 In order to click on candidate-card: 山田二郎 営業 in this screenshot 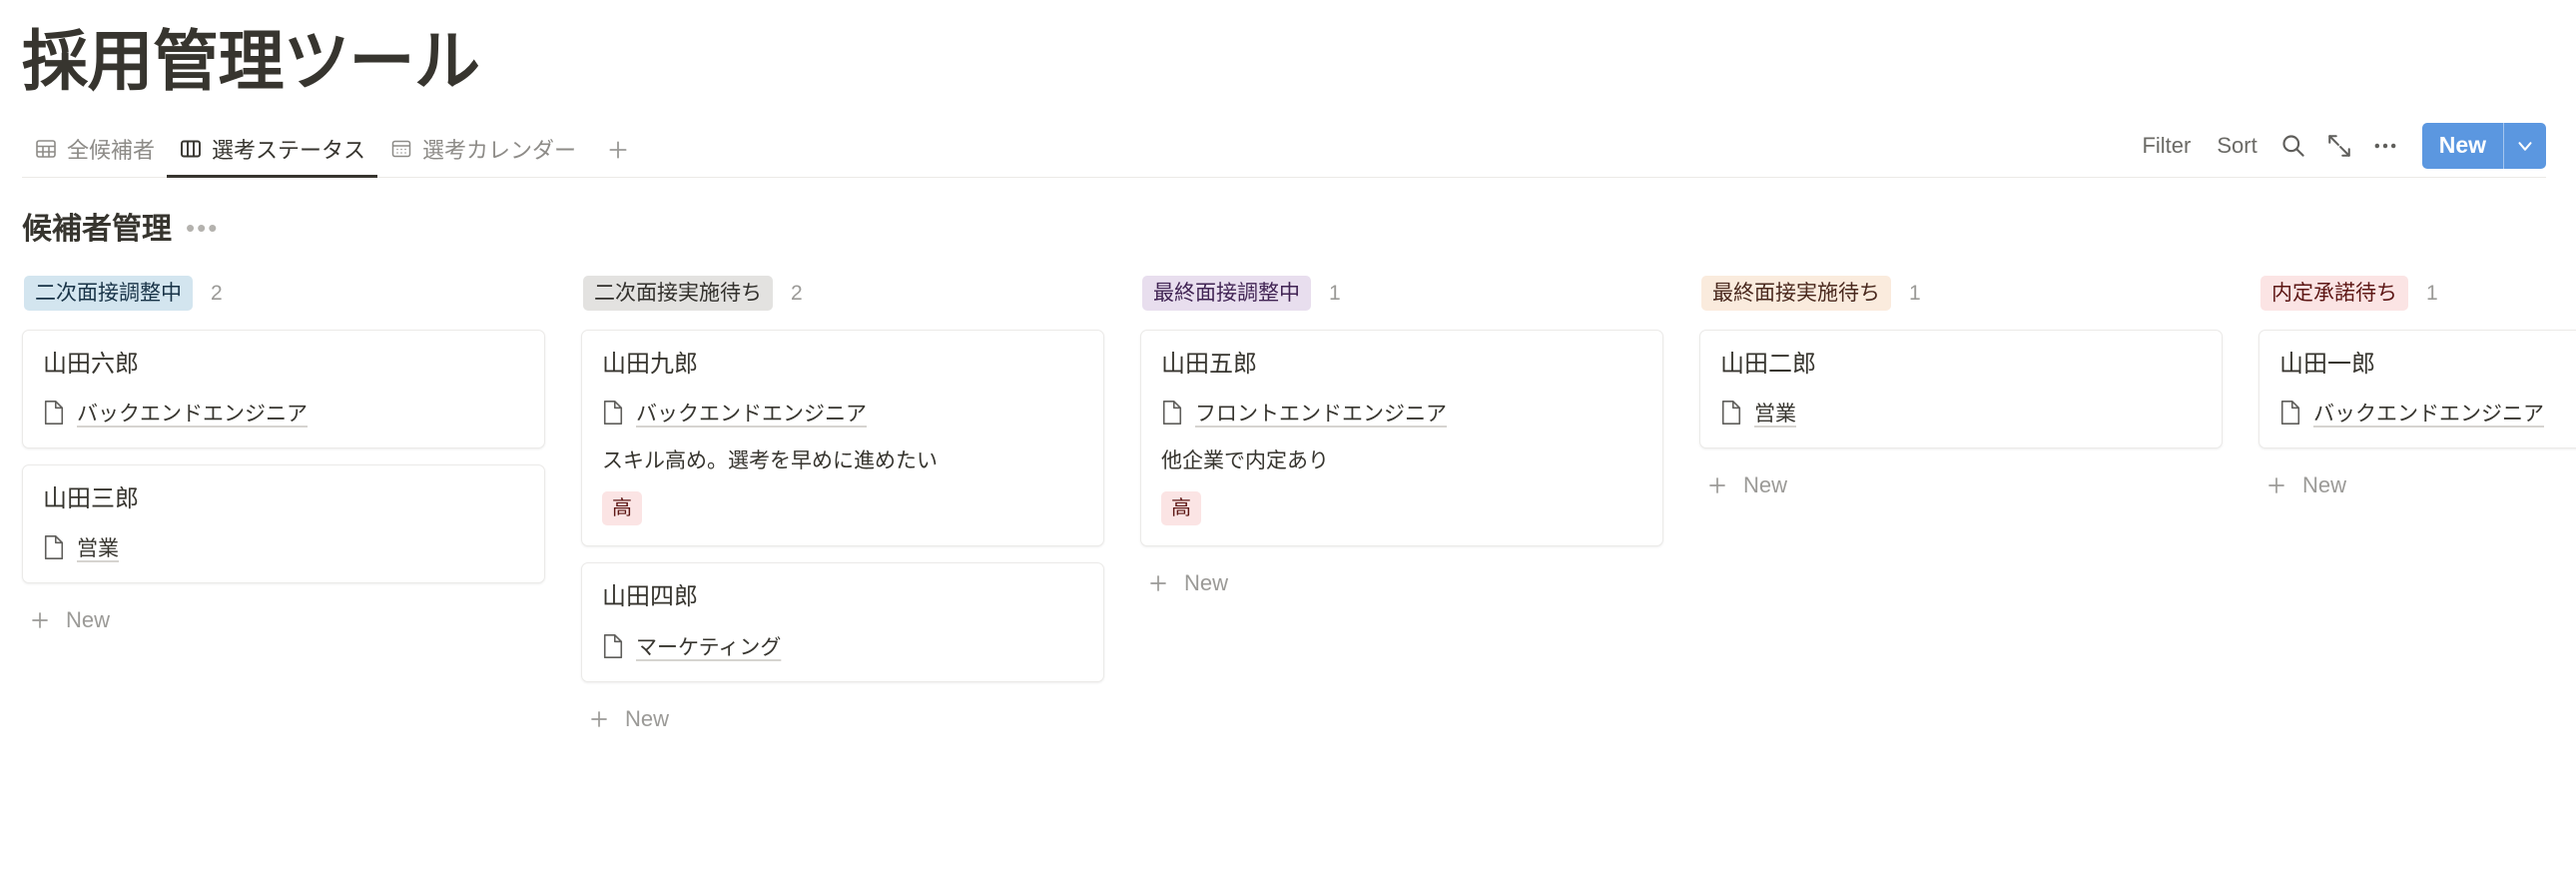, I will do `click(1961, 389)`.